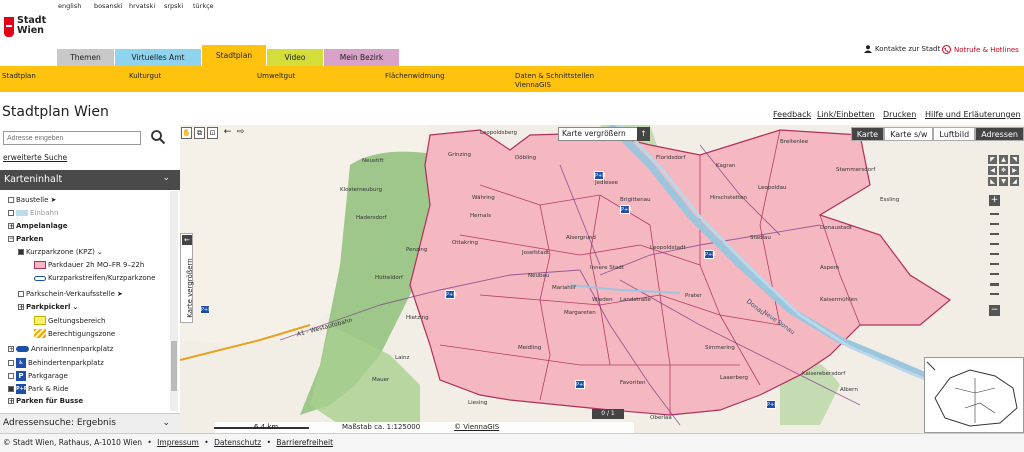 The width and height of the screenshot is (1024, 452). What do you see at coordinates (554, 76) in the screenshot?
I see `subnav-daten: Daten & Schnittstellen` at bounding box center [554, 76].